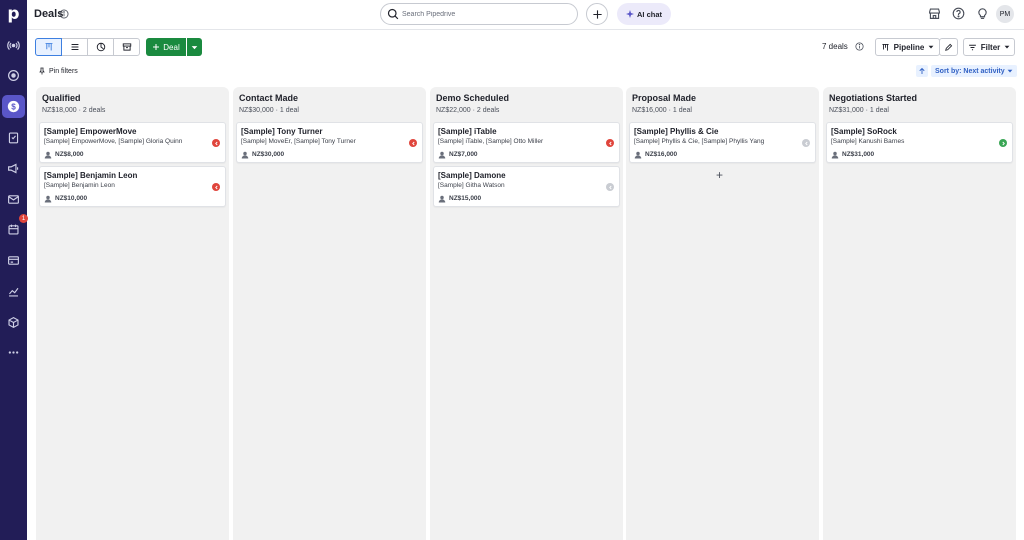 The height and width of the screenshot is (540, 1024). Describe the element at coordinates (69, 154) in the screenshot. I see `deal-value: NZ$8,000` at that location.